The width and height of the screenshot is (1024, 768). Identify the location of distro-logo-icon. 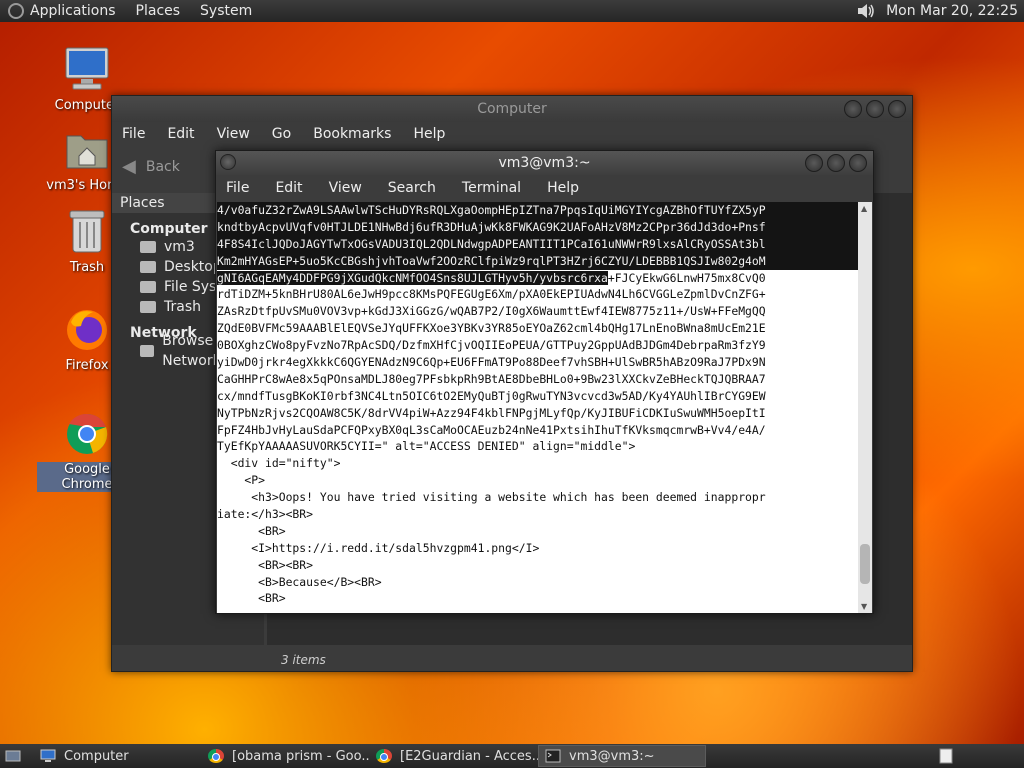
(16, 11).